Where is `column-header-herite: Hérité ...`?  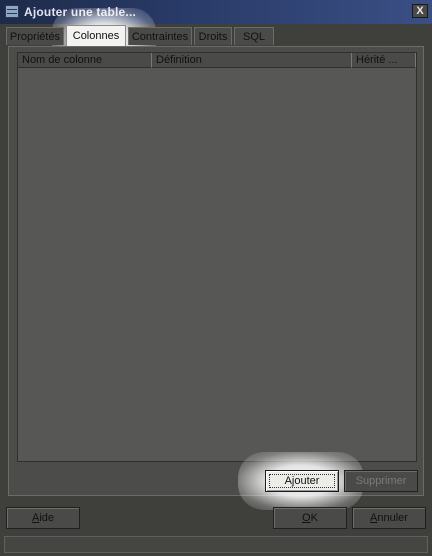
column-header-herite: Hérité ... is located at coordinates (384, 60).